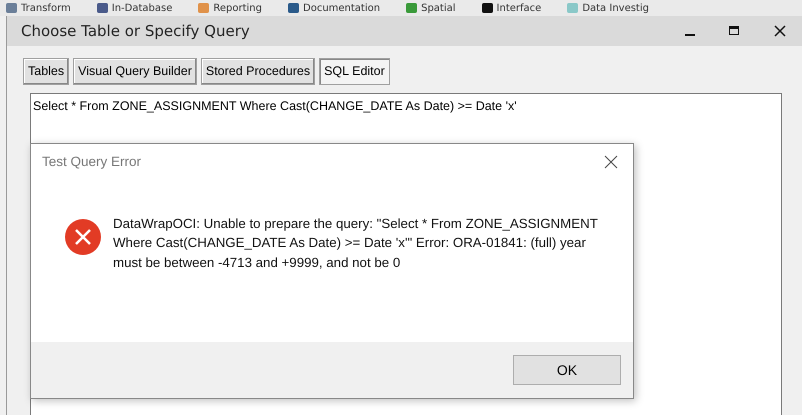 Image resolution: width=802 pixels, height=415 pixels. Describe the element at coordinates (567, 370) in the screenshot. I see `ok-button: OK` at that location.